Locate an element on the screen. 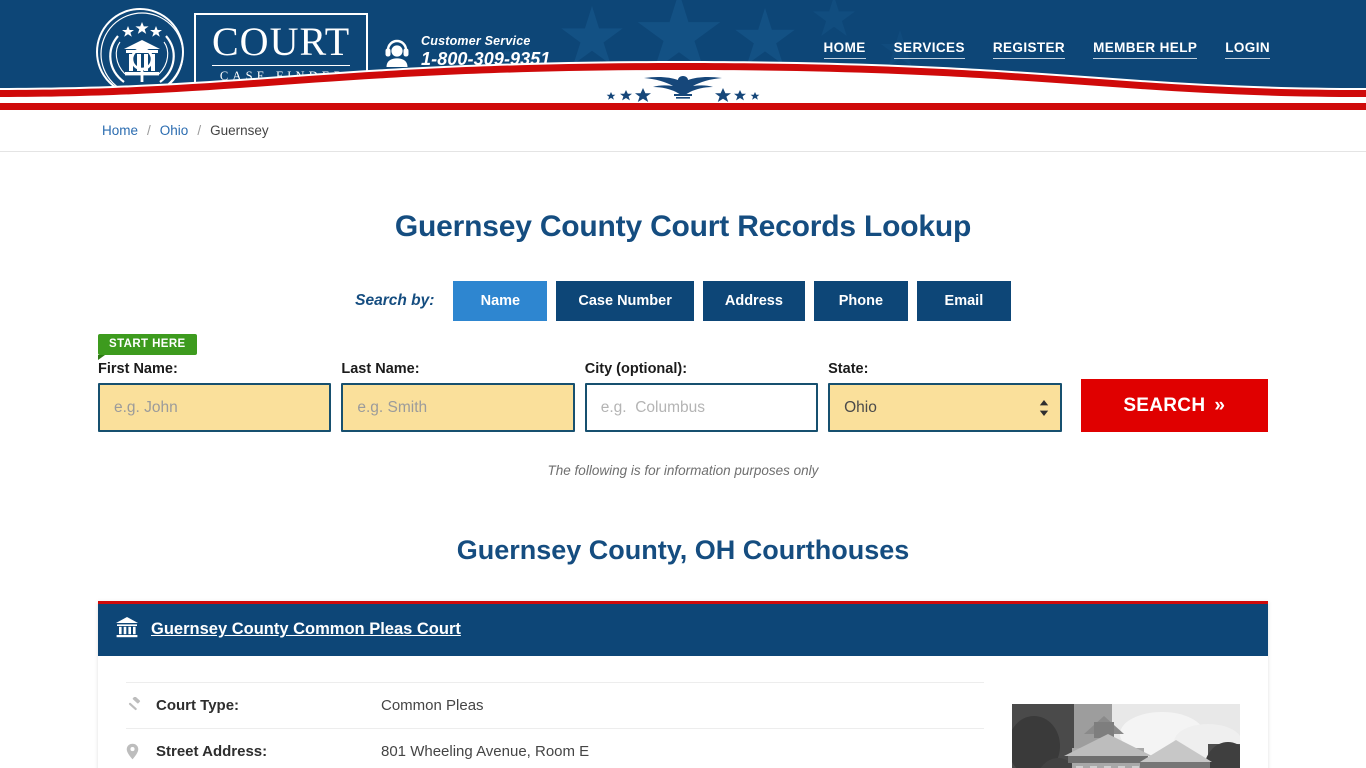 This screenshot has width=1366, height=768. start-here-badge: START HERE is located at coordinates (147, 347).